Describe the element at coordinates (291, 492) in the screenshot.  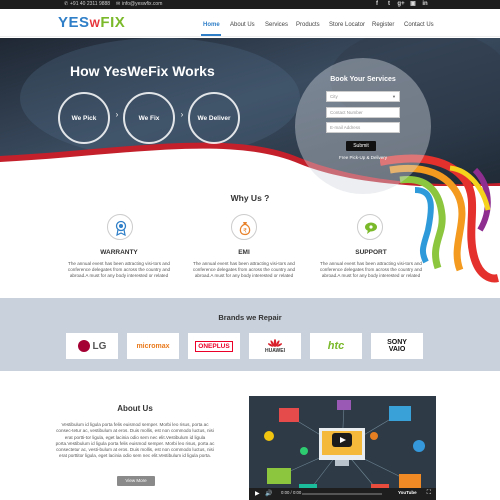
I see `video-time: 0:00 / 0:00` at that location.